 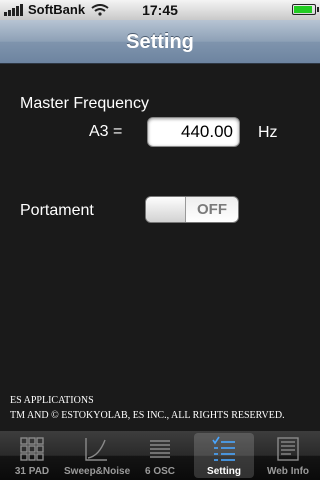 What do you see at coordinates (305, 9) in the screenshot?
I see `battery-icon` at bounding box center [305, 9].